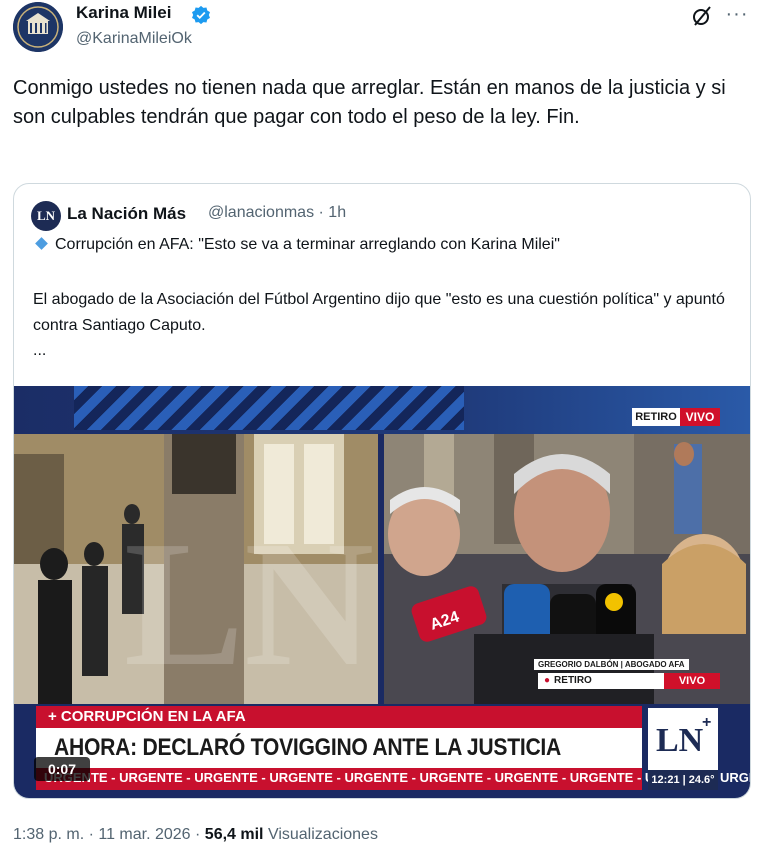  I want to click on slash-circle-icon, so click(702, 16).